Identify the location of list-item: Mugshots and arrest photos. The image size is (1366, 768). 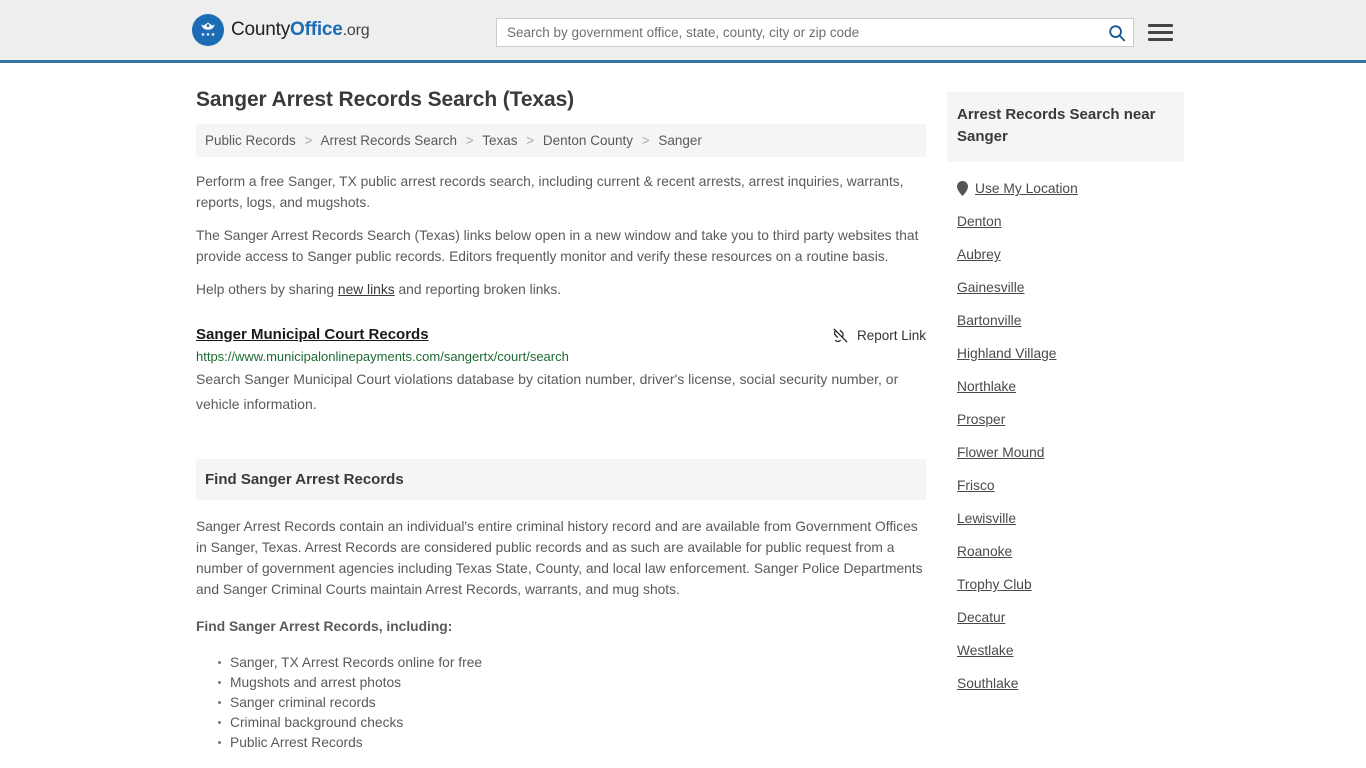
(572, 683).